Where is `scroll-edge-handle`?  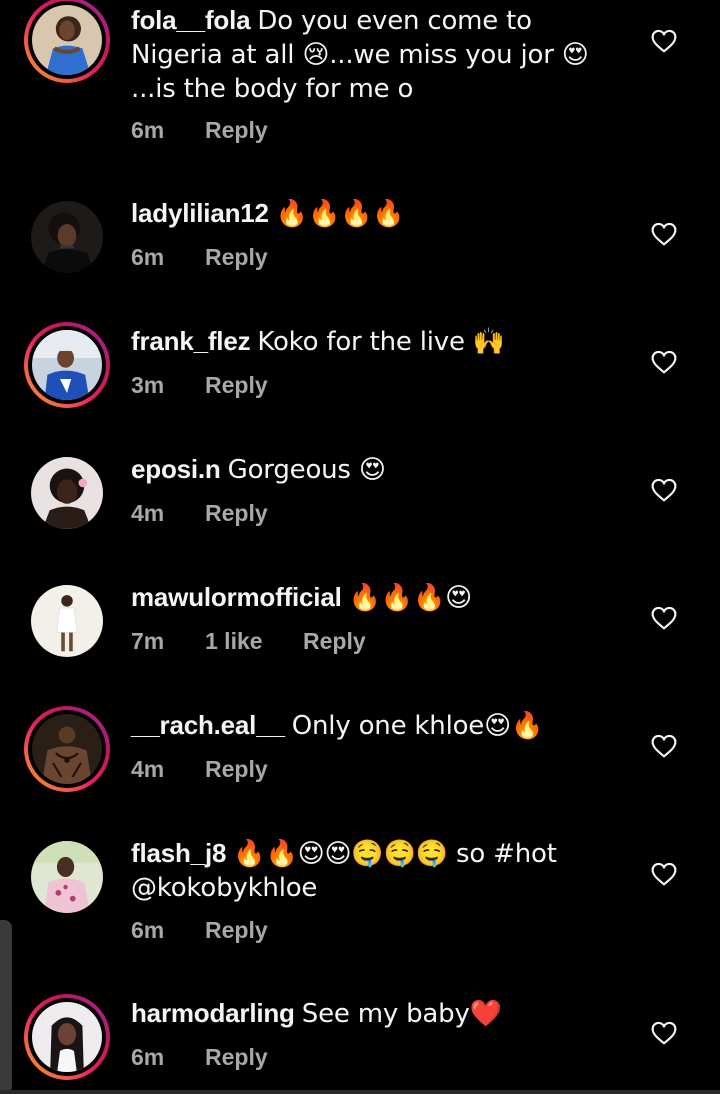 scroll-edge-handle is located at coordinates (6, 1007).